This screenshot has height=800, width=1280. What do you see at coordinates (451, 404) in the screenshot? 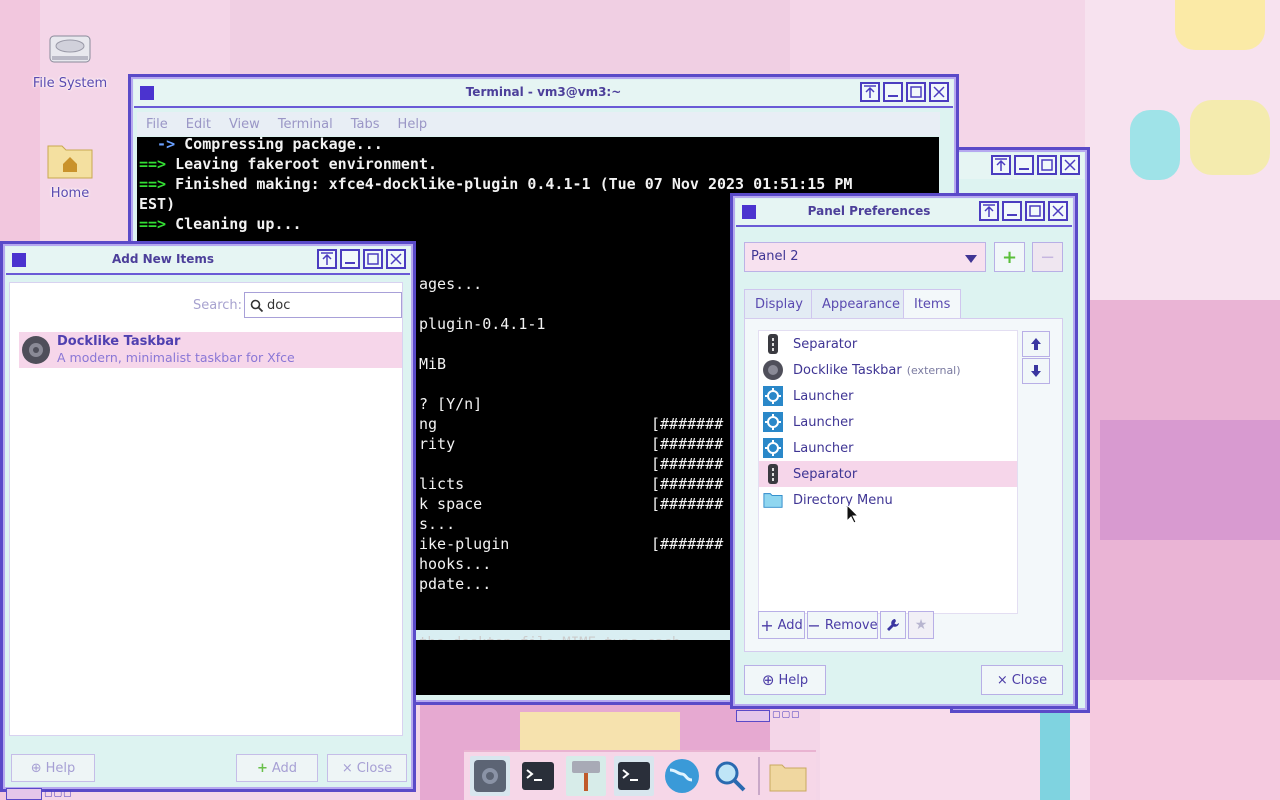
I see `terminal-partial-line: ? [Y/n]` at bounding box center [451, 404].